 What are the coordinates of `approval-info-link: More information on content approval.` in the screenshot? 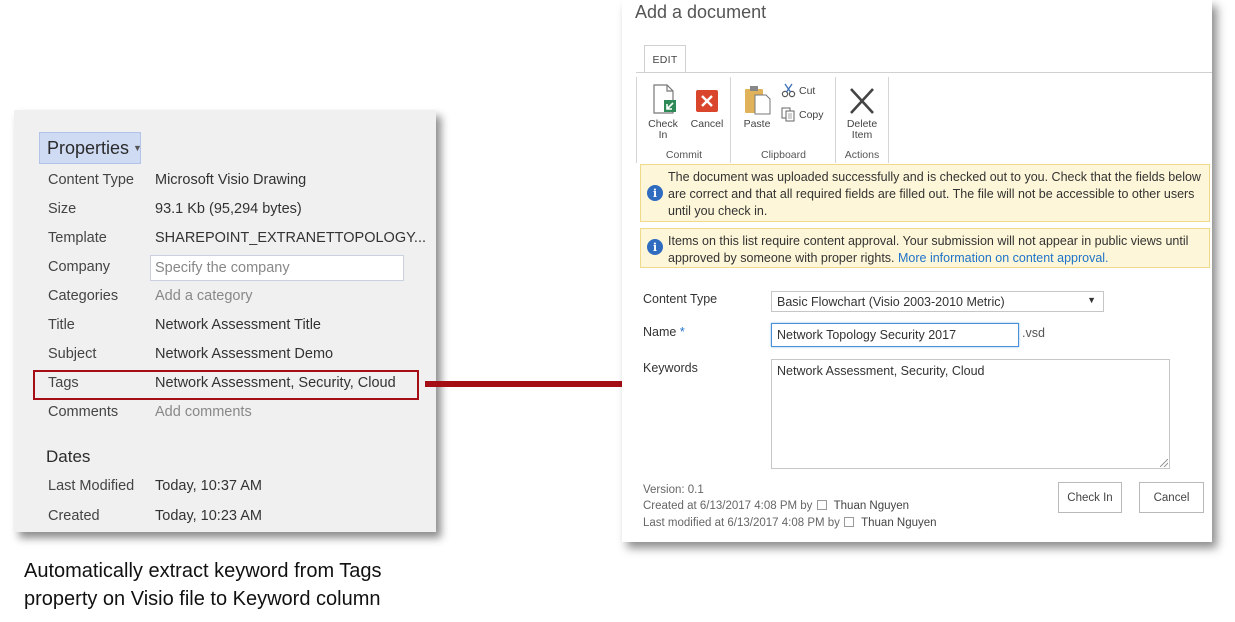 It's located at (1003, 258).